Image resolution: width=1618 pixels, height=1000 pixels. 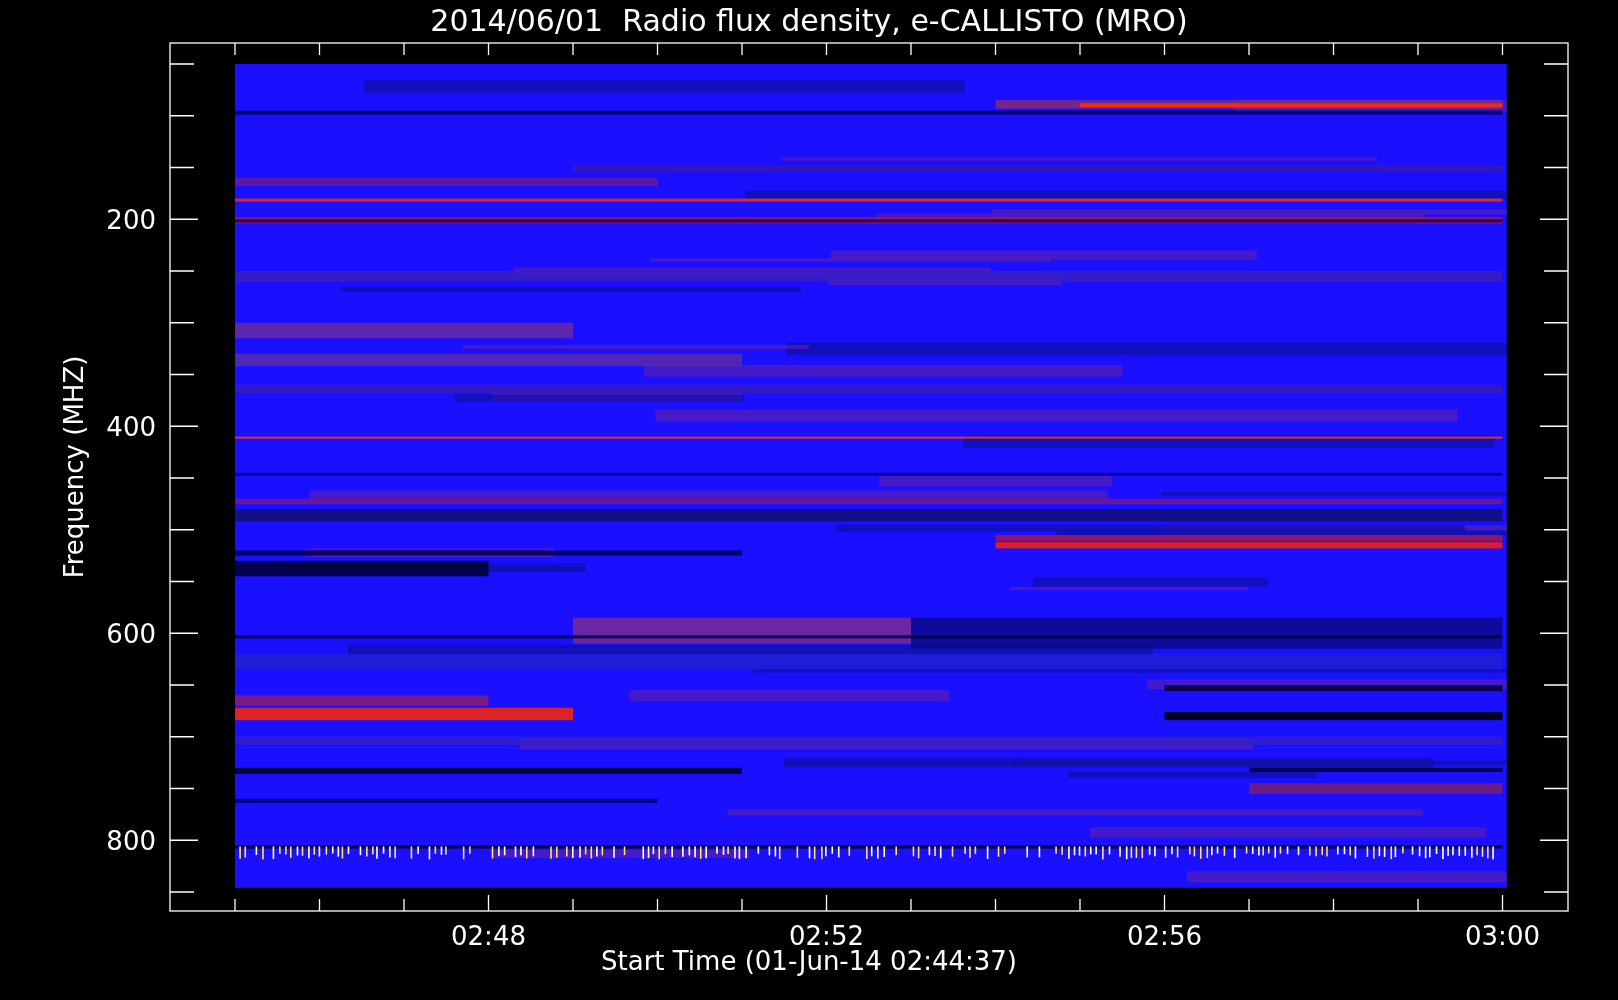 What do you see at coordinates (1164, 935) in the screenshot?
I see `x-tick-label: 02:56` at bounding box center [1164, 935].